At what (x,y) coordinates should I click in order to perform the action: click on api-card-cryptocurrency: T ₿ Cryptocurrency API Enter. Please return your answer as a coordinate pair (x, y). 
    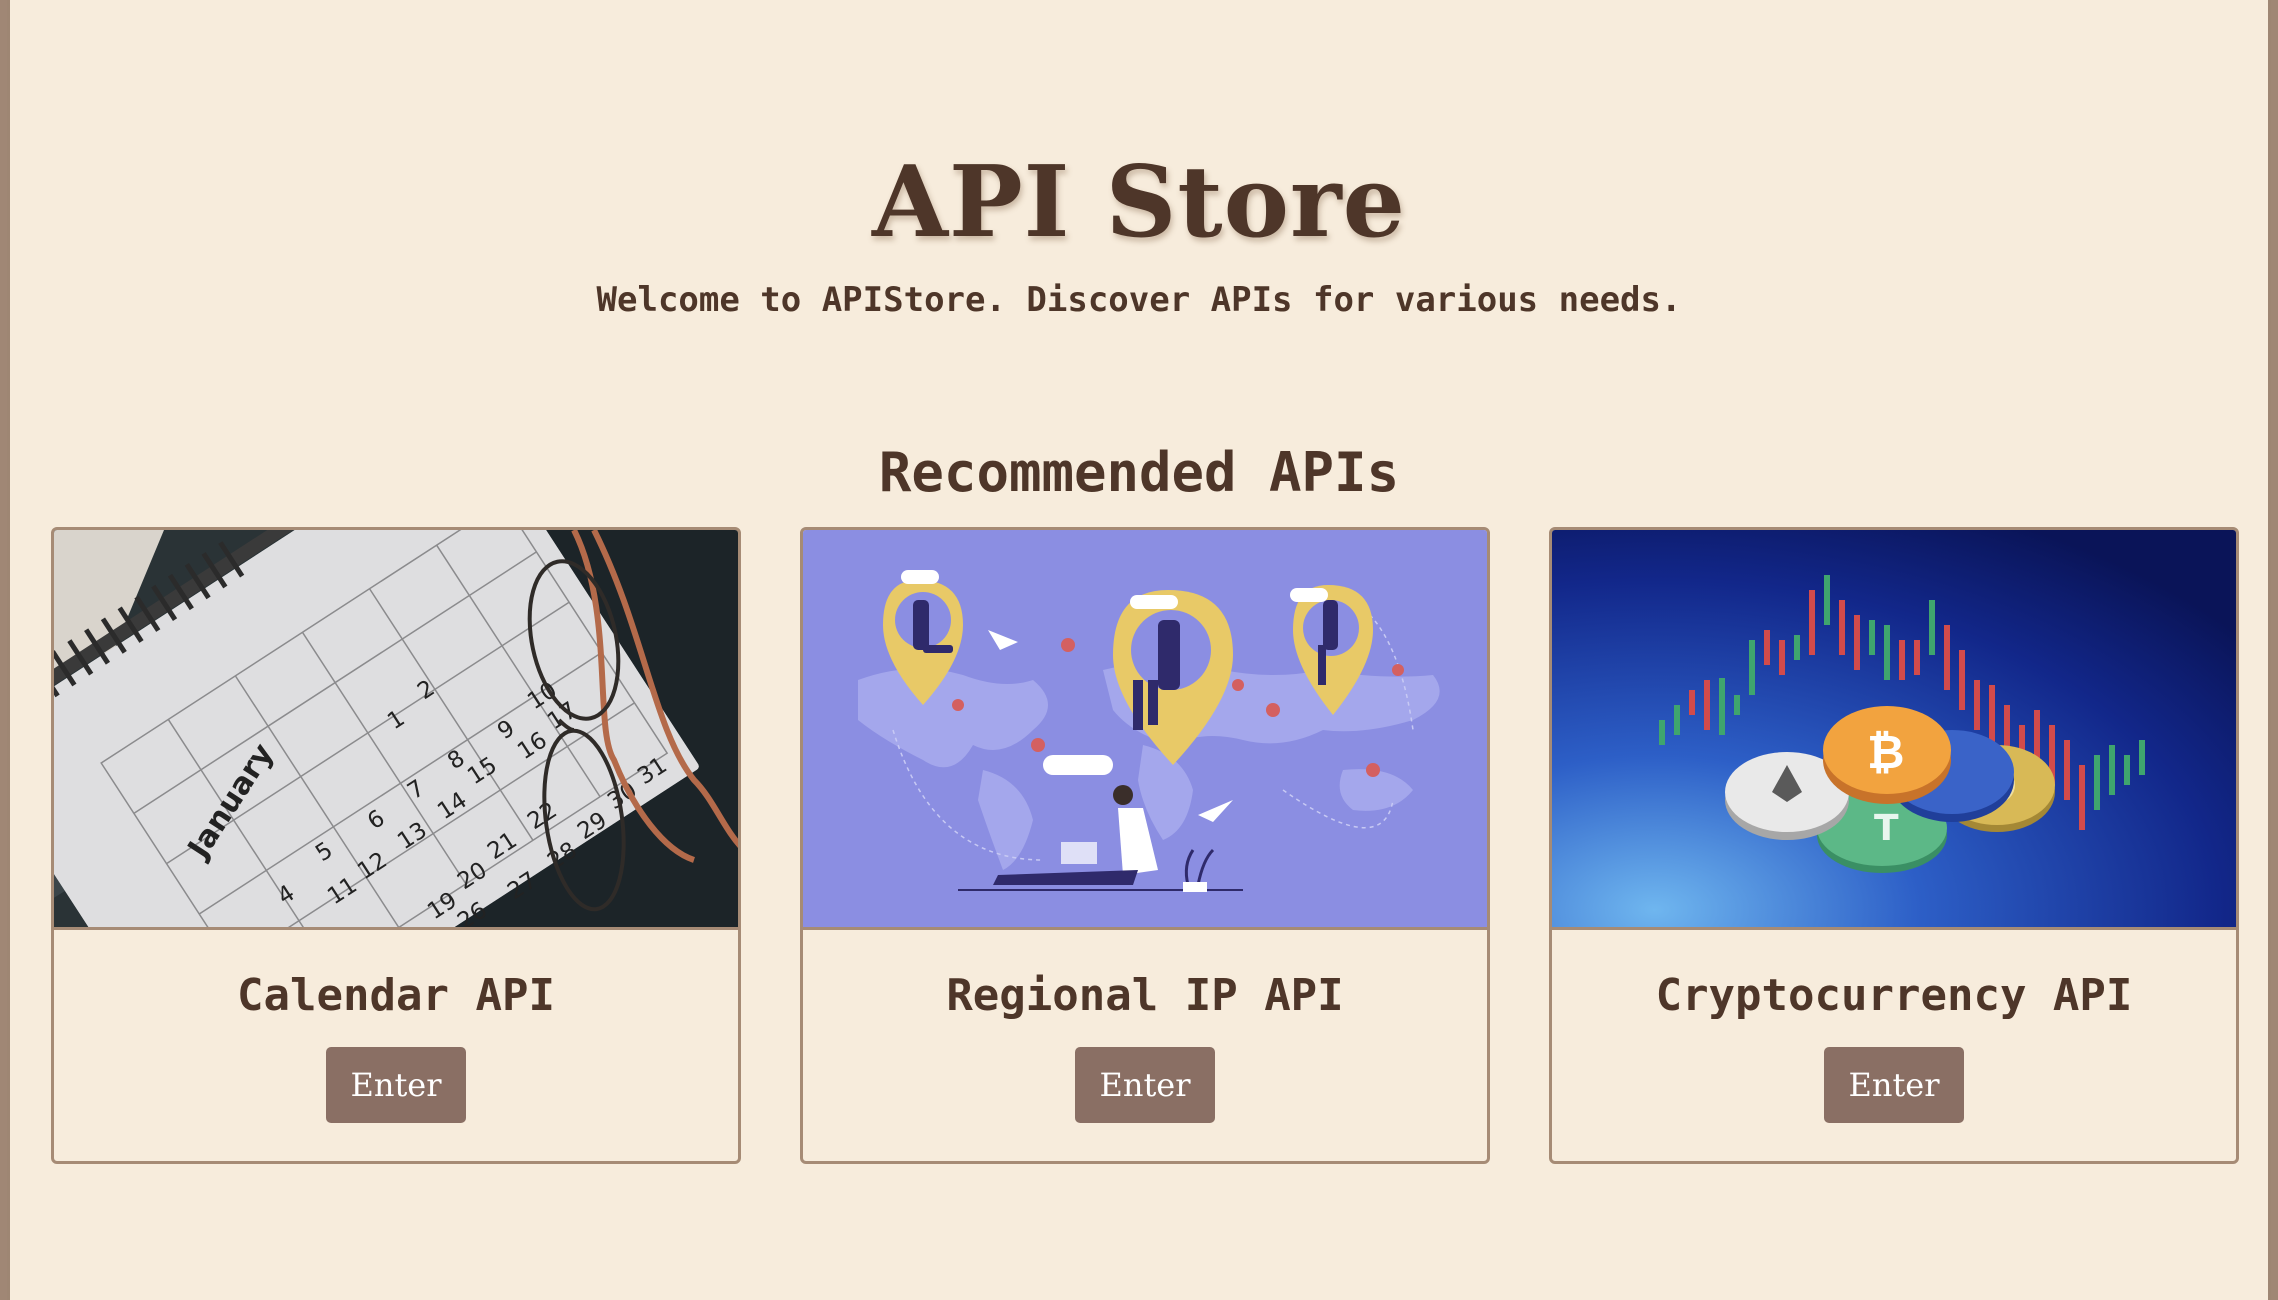
    Looking at the image, I should click on (1894, 845).